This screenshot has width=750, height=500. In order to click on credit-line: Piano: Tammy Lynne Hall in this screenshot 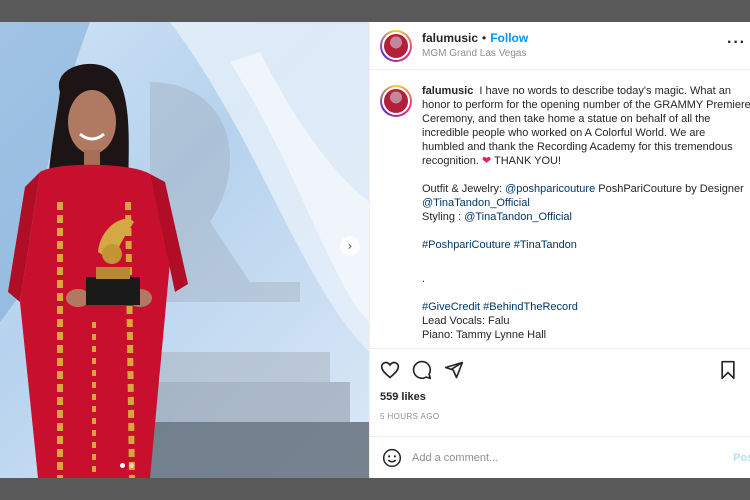, I will do `click(484, 335)`.